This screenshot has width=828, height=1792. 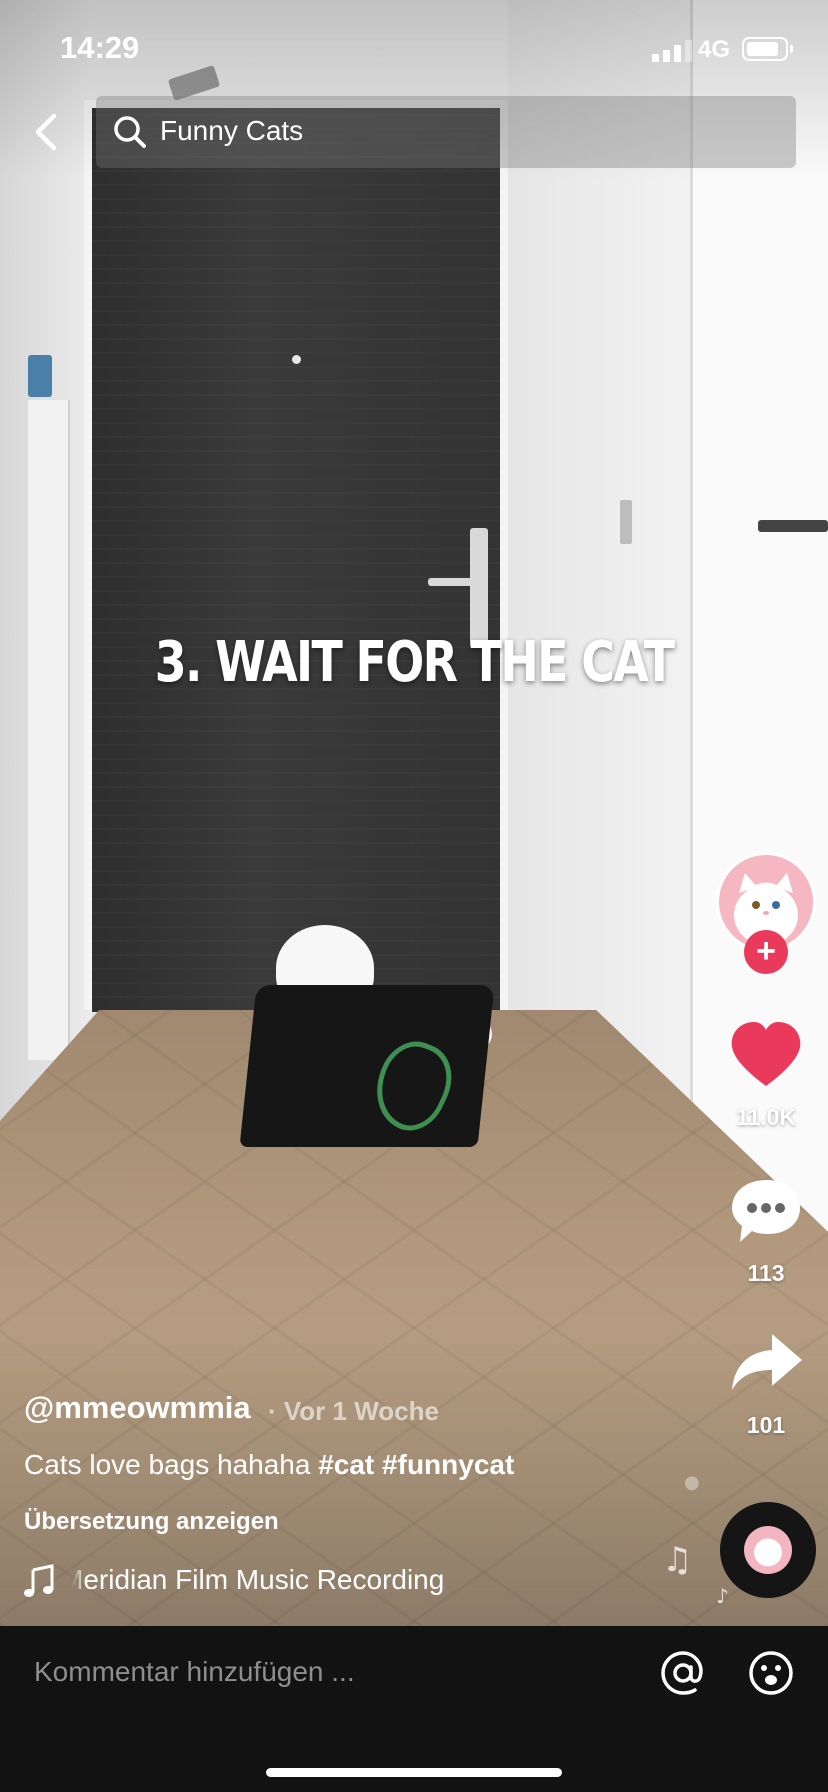 I want to click on at-icon, so click(x=683, y=1673).